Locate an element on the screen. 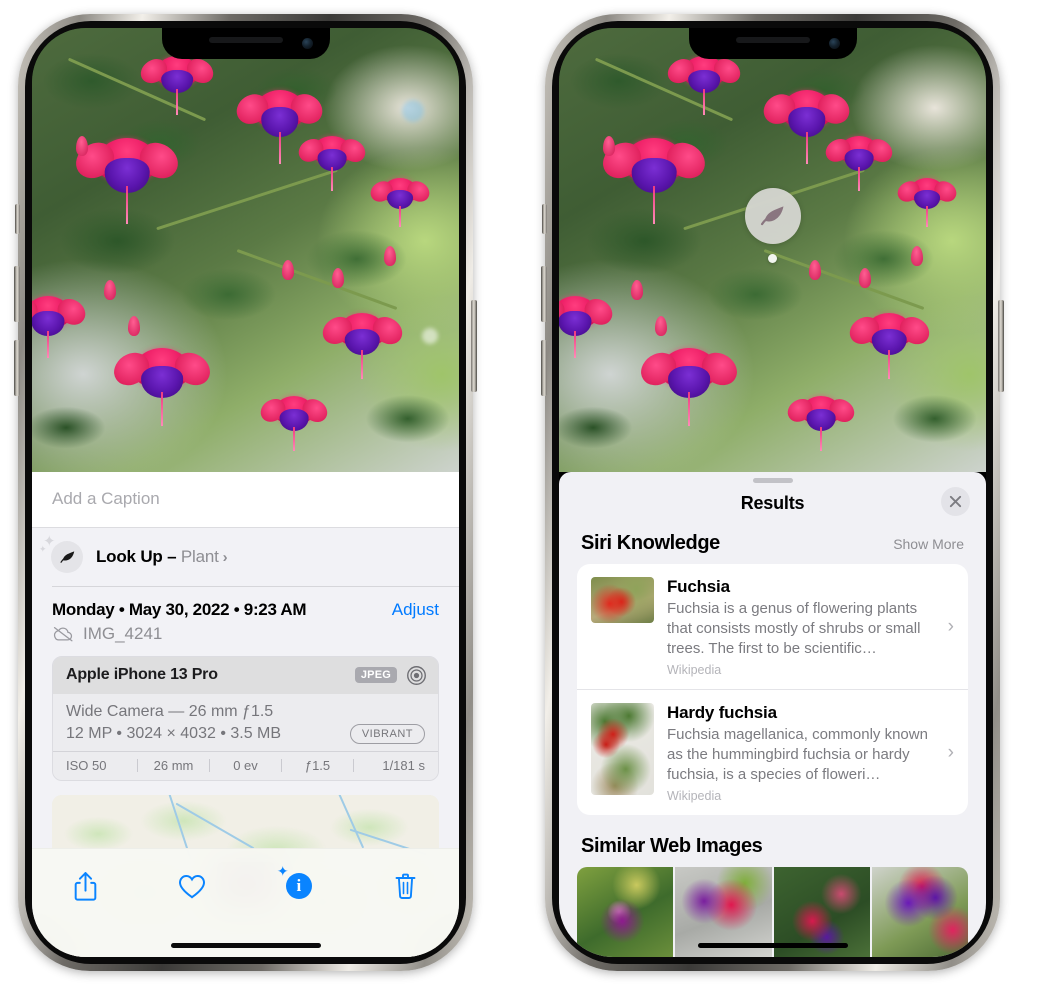 The image size is (1055, 985). visual-look-up-badge is located at coordinates (772, 225).